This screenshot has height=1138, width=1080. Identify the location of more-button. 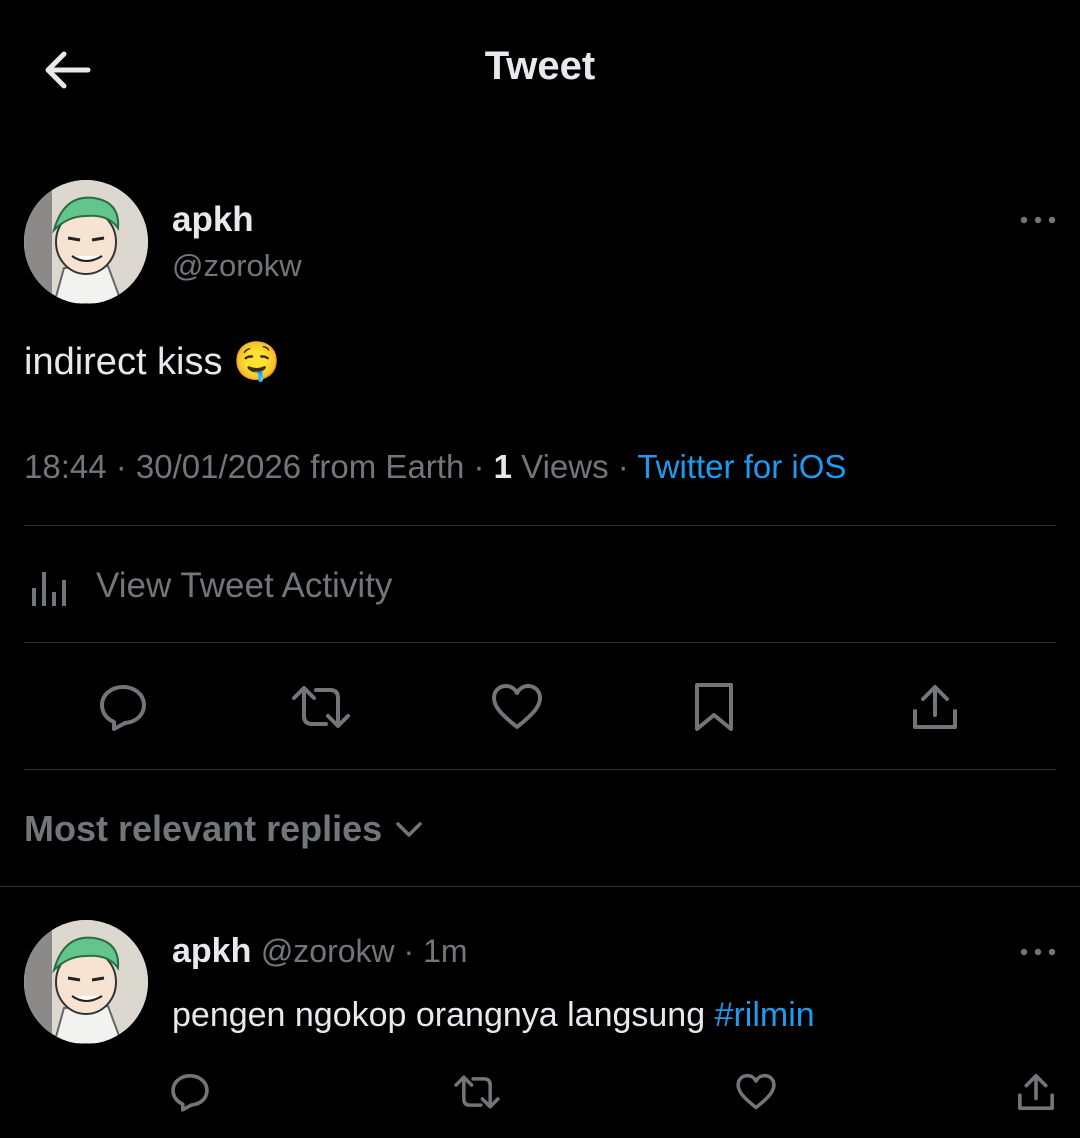
(1038, 220).